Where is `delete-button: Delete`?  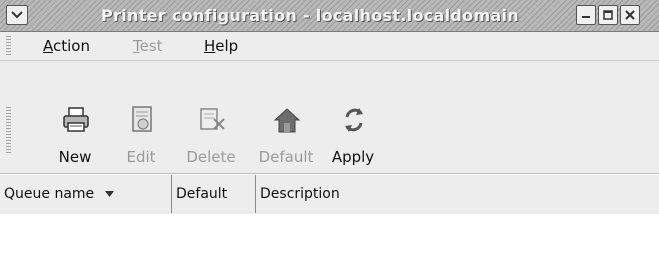 delete-button: Delete is located at coordinates (211, 136).